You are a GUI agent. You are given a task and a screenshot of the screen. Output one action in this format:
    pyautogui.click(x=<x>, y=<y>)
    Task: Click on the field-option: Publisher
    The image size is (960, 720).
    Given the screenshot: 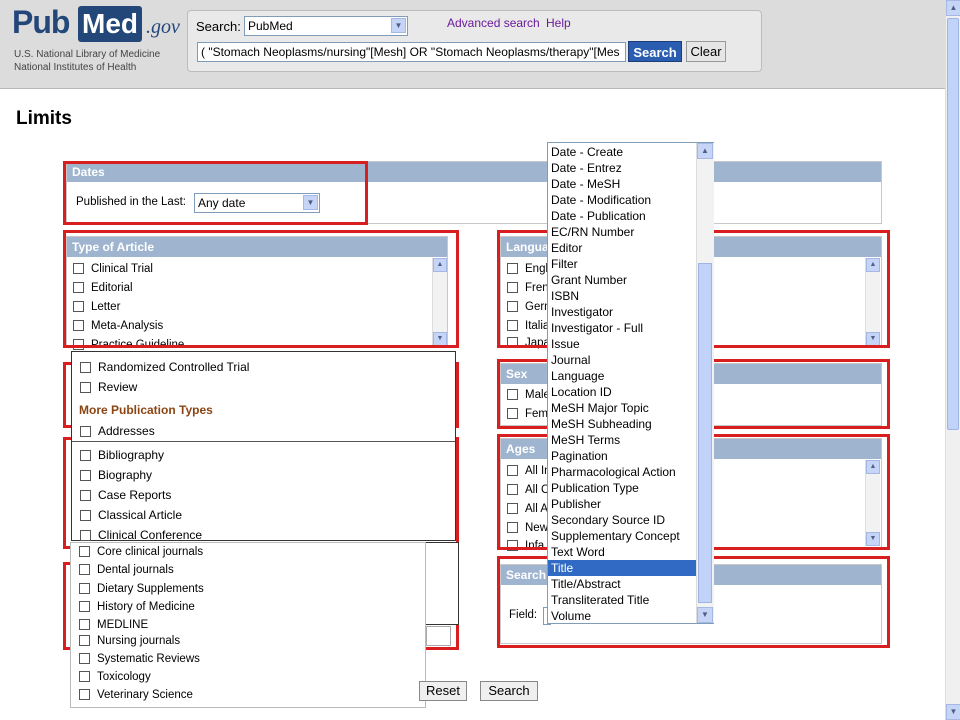 What is the action you would take?
    pyautogui.click(x=623, y=504)
    